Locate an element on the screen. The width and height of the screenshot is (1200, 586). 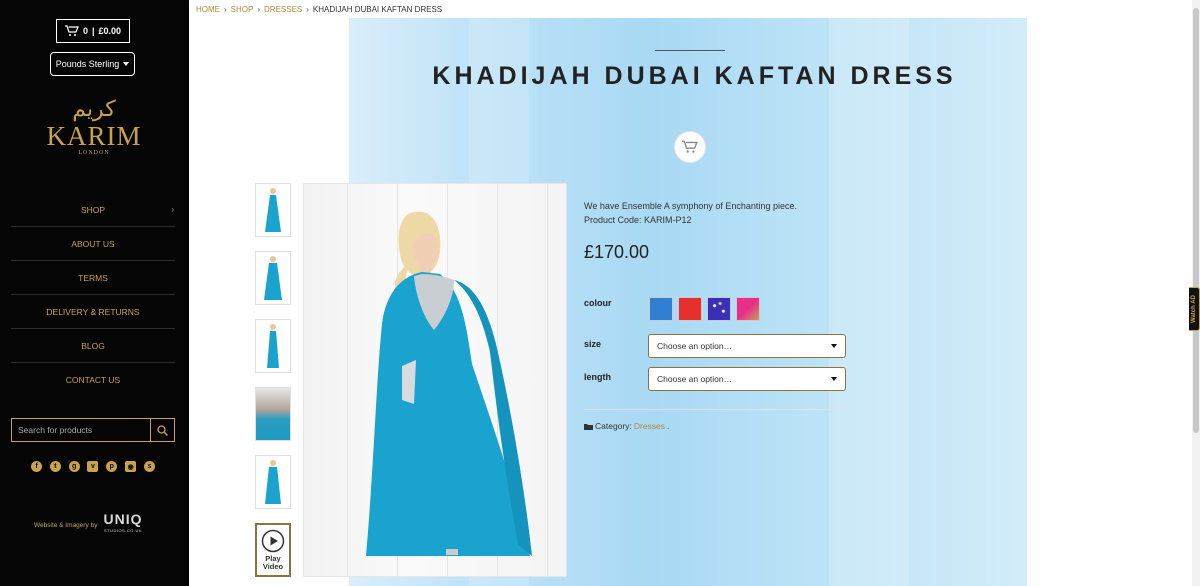
breadcrumb-dresses: DRESSES is located at coordinates (283, 9).